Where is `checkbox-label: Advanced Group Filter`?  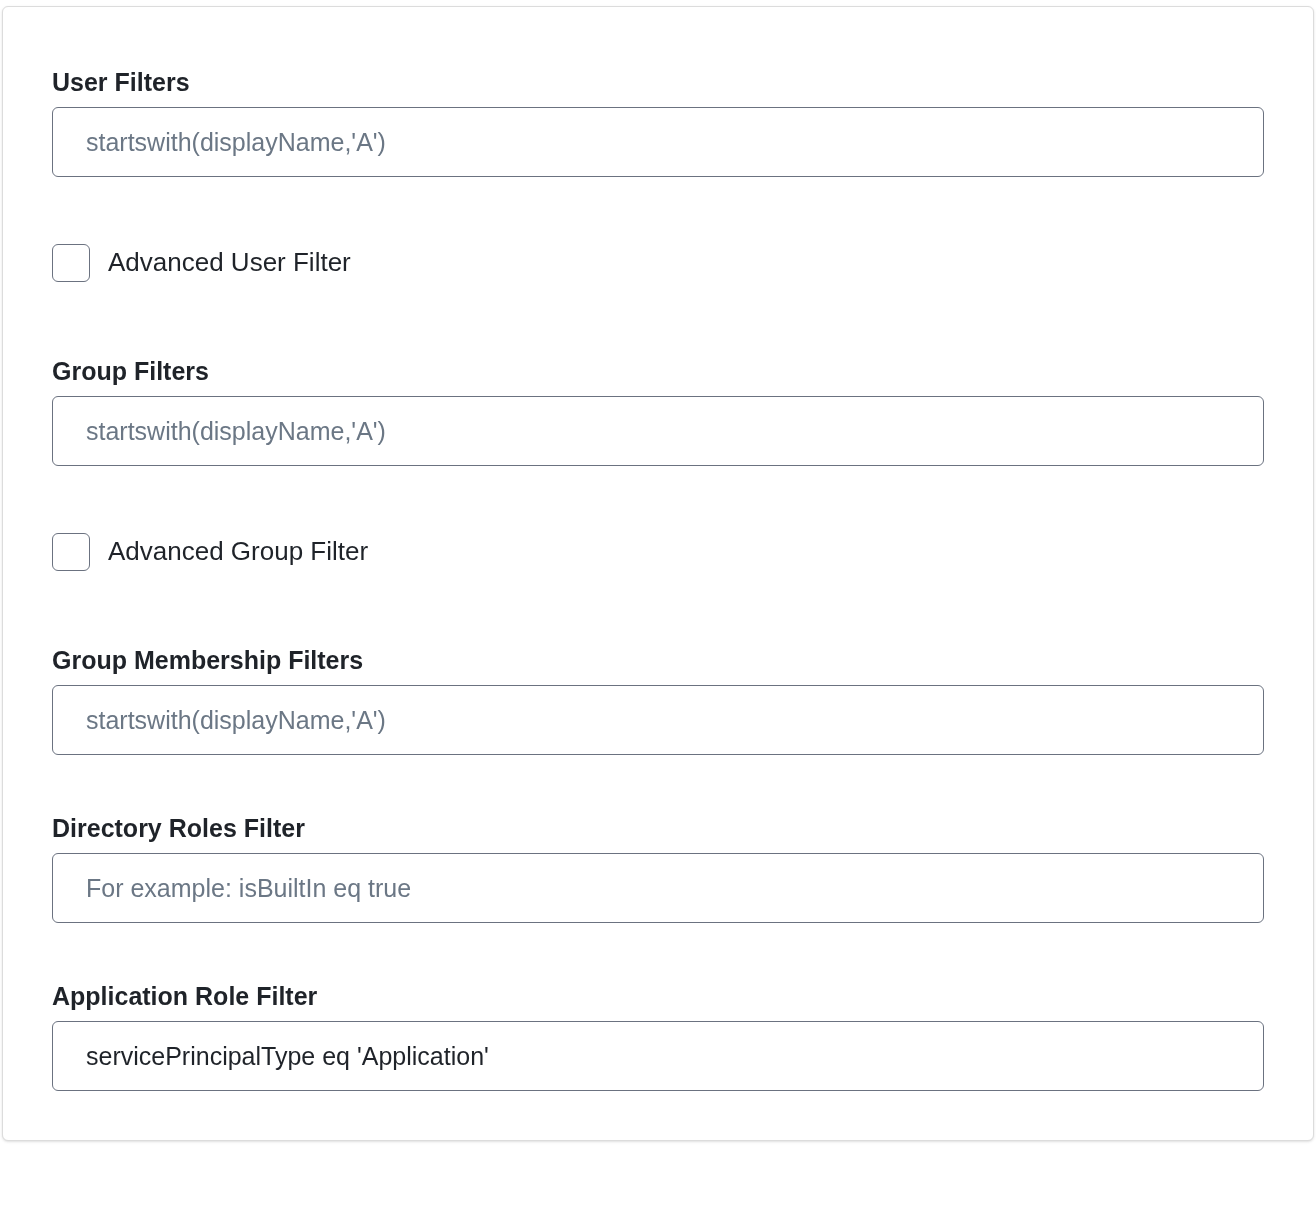 checkbox-label: Advanced Group Filter is located at coordinates (238, 551).